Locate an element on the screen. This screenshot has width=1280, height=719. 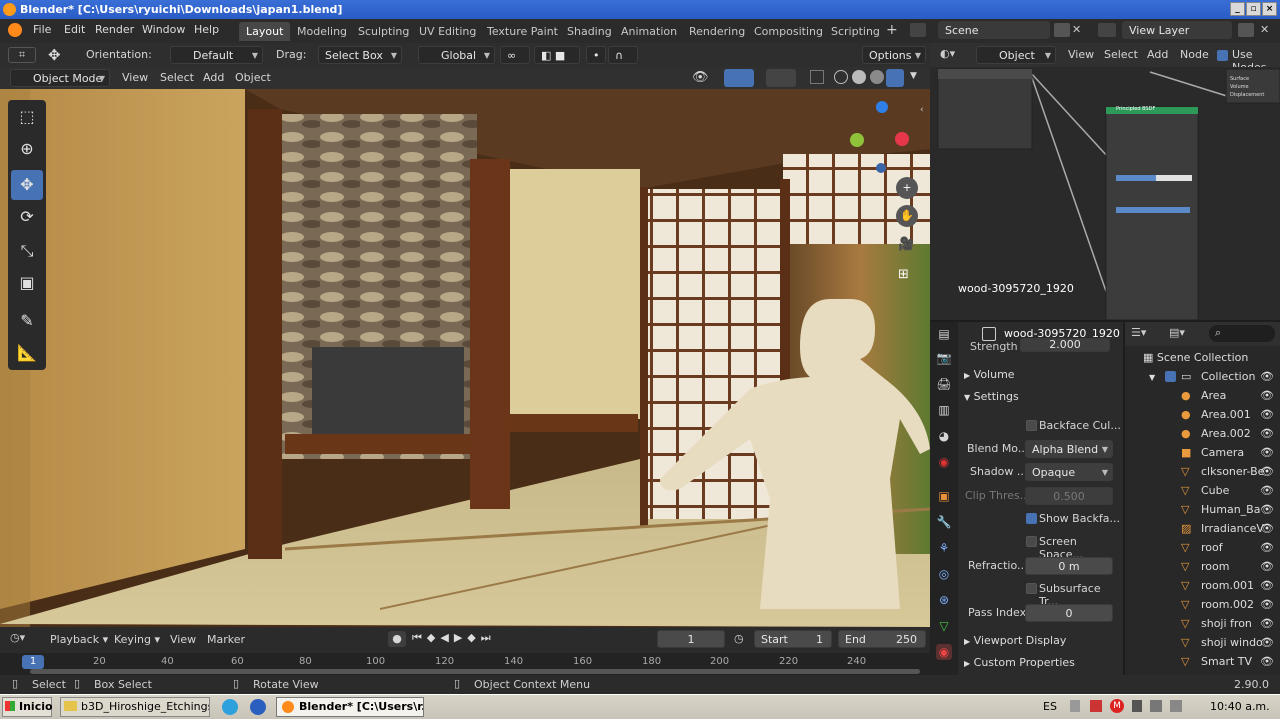
outliner-row: ▽ Human_Ba 👁 is located at coordinates (1202, 509).